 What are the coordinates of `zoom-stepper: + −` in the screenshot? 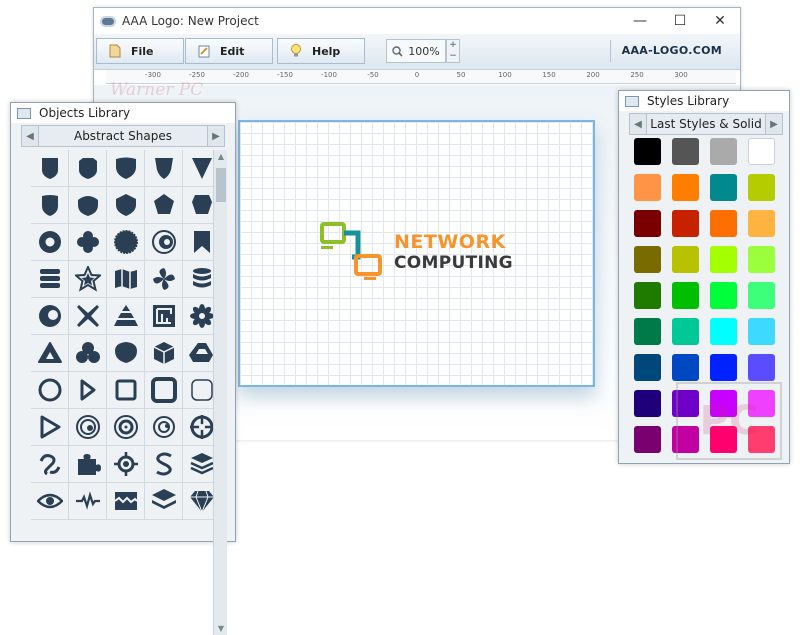 It's located at (453, 51).